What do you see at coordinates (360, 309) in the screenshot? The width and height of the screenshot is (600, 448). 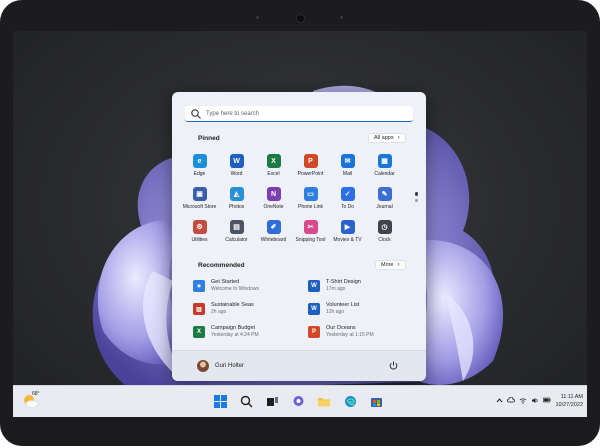 I see `recommended-item: W Volunteer List 12h ago` at bounding box center [360, 309].